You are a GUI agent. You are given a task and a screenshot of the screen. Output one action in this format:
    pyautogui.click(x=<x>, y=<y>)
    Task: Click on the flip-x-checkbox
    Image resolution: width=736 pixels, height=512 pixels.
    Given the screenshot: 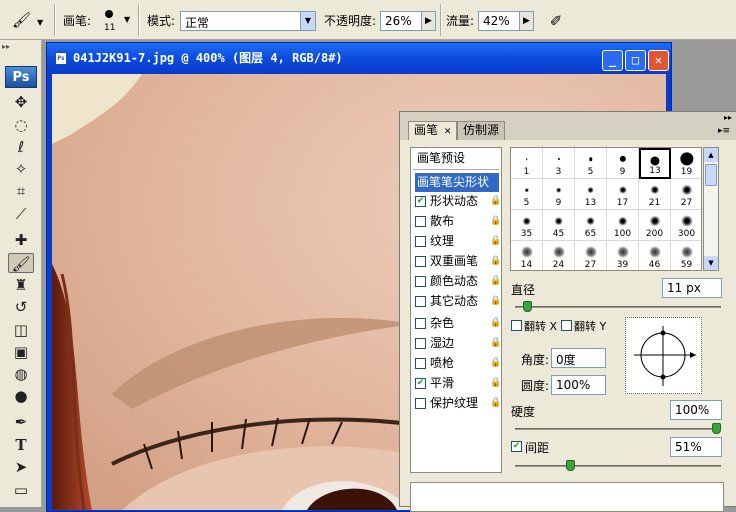 What is the action you would take?
    pyautogui.click(x=516, y=325)
    